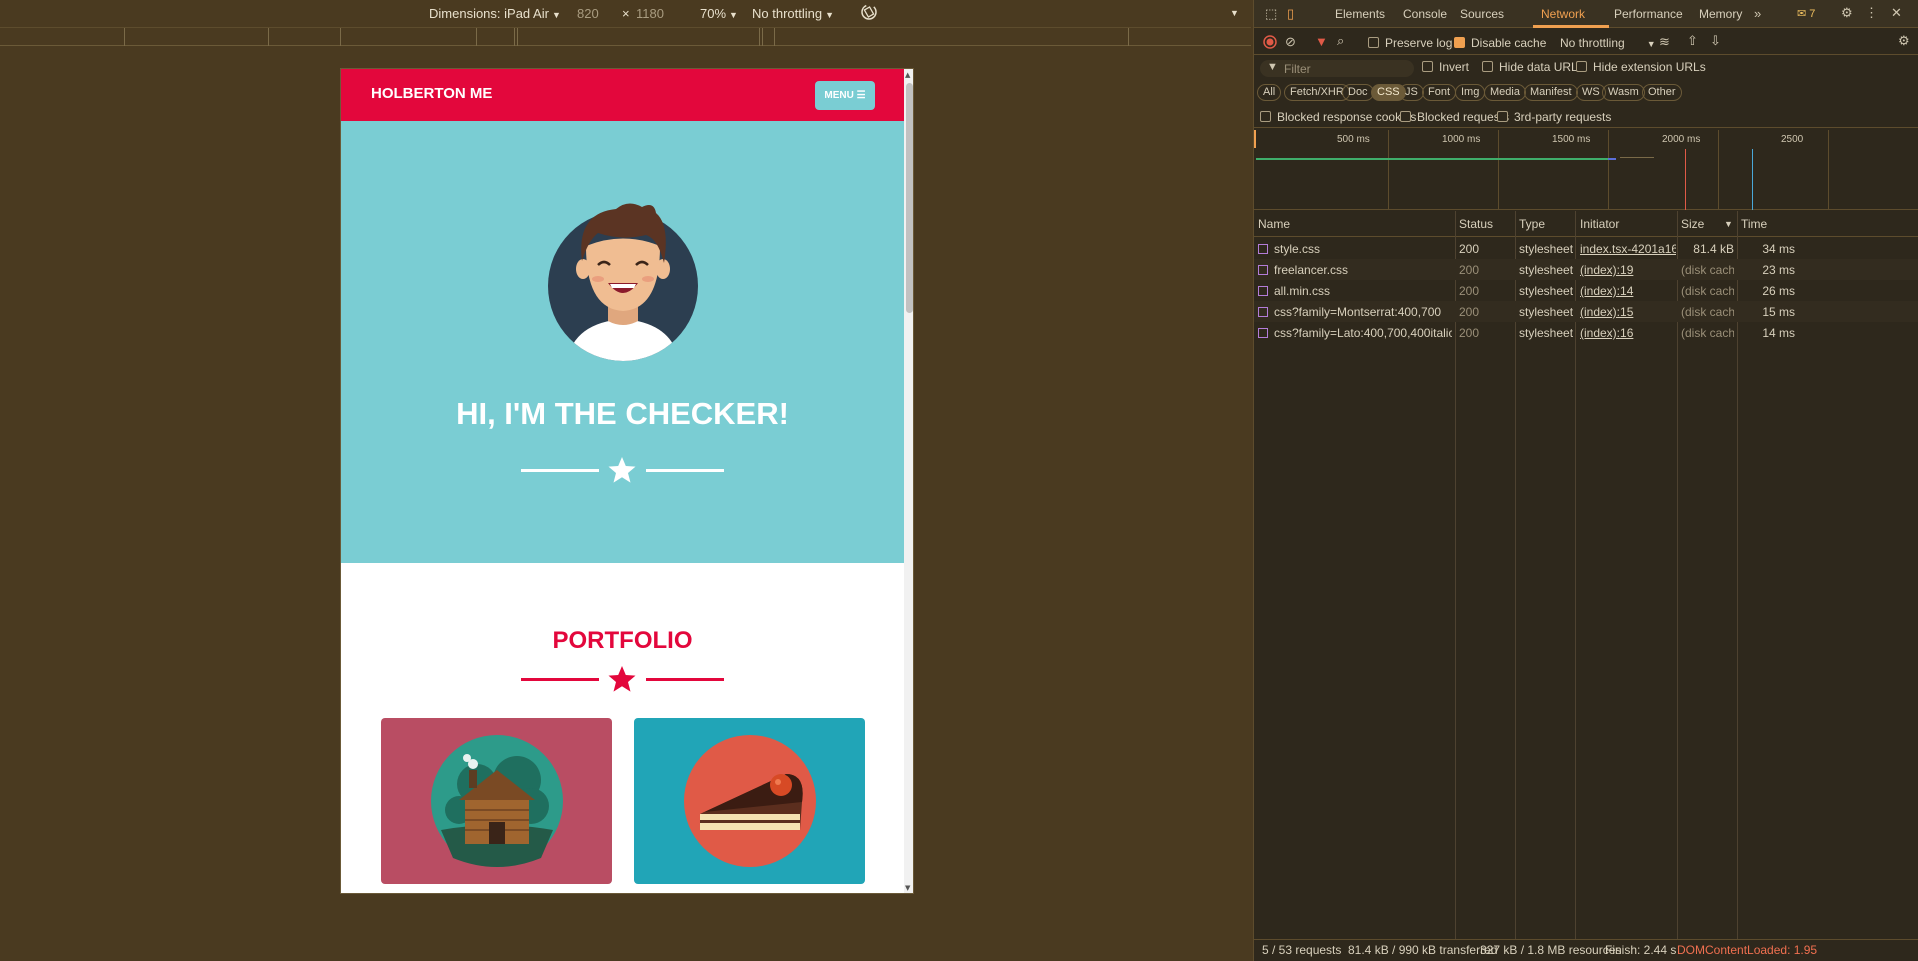  Describe the element at coordinates (1317, 92) in the screenshot. I see `chip-fetch-xhr: Fetch/XHR` at that location.